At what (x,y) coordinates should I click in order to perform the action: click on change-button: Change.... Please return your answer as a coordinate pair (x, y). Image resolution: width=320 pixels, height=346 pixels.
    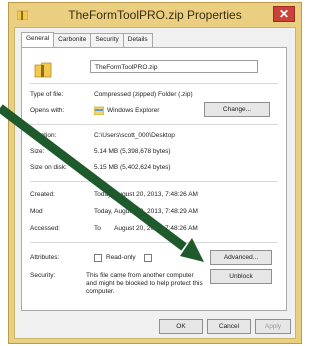
    Looking at the image, I should click on (237, 109).